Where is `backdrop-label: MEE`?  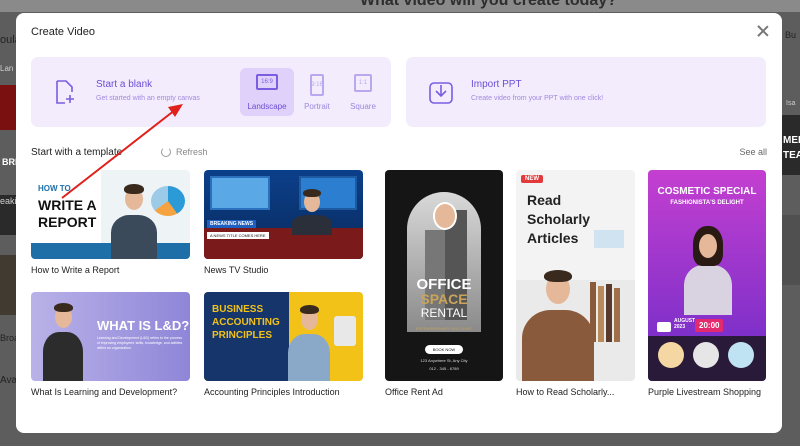 backdrop-label: MEE is located at coordinates (791, 140).